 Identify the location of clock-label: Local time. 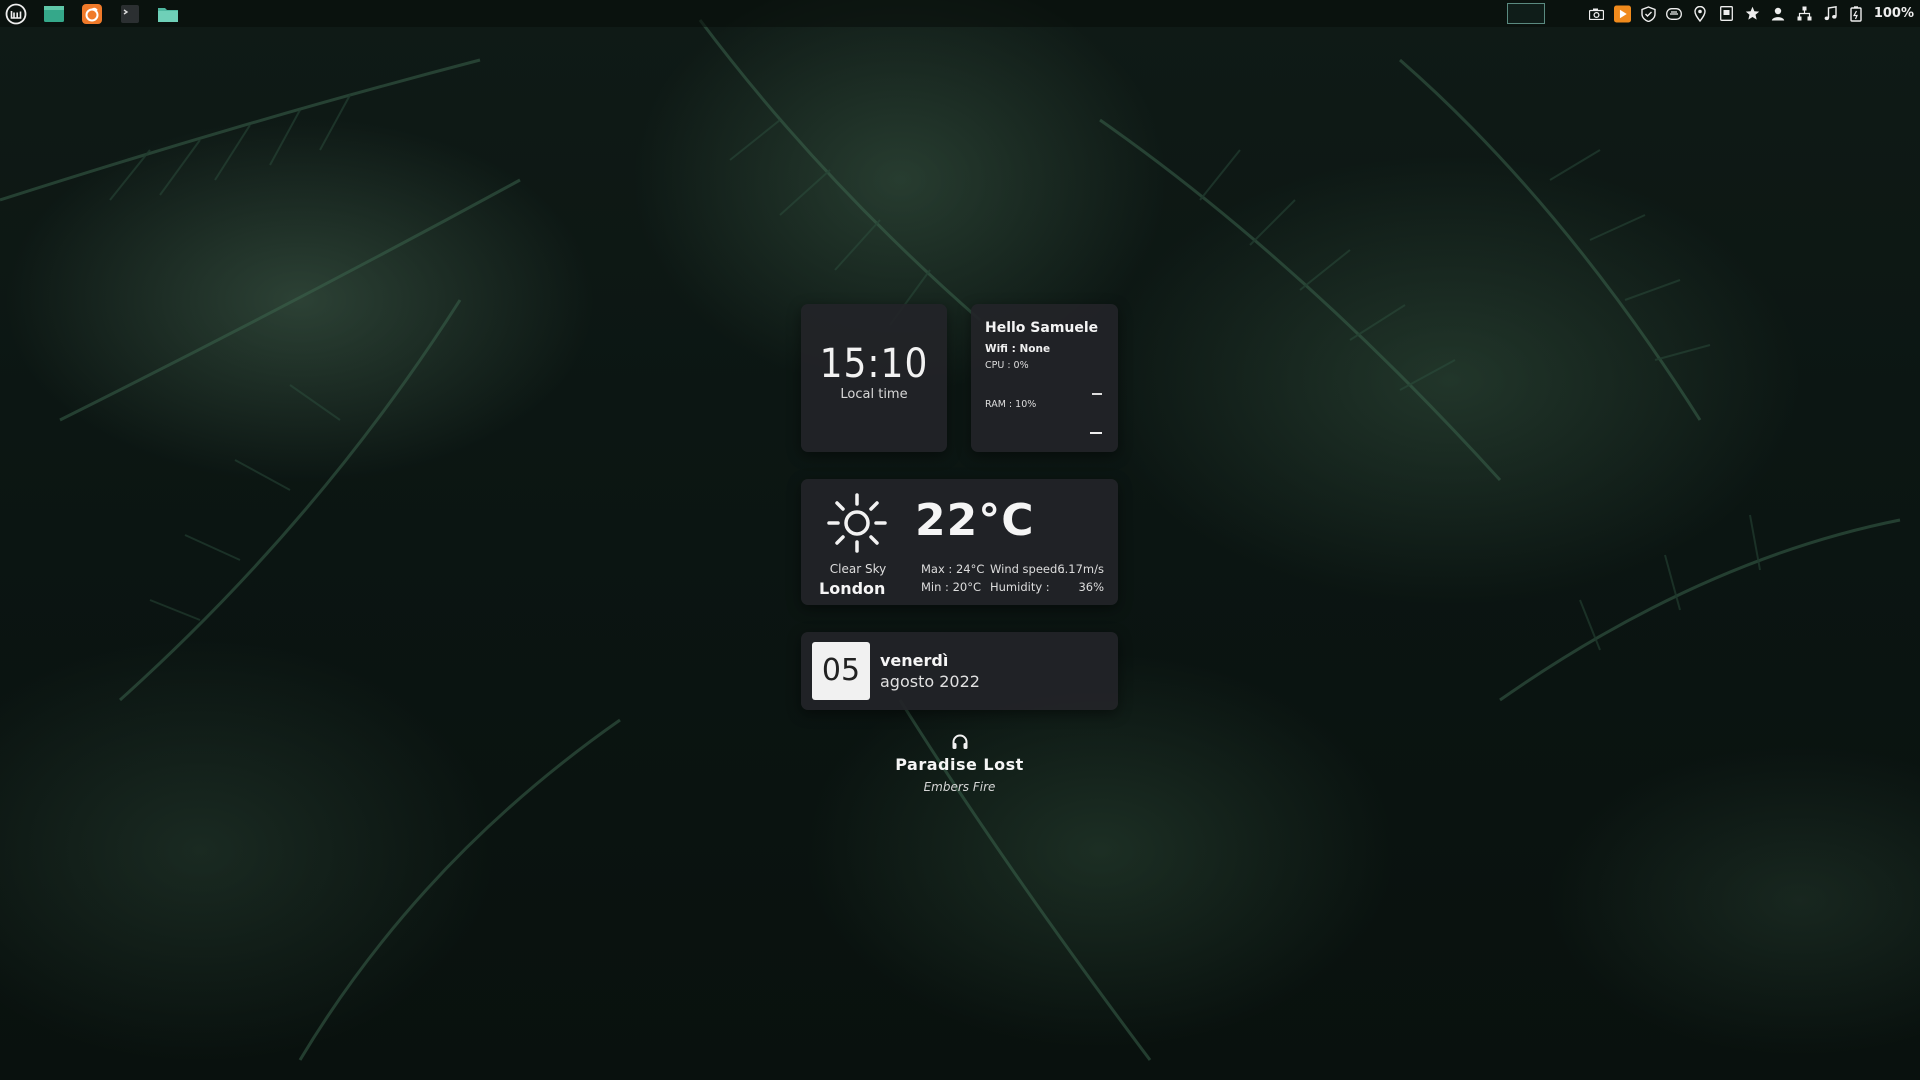
(874, 394).